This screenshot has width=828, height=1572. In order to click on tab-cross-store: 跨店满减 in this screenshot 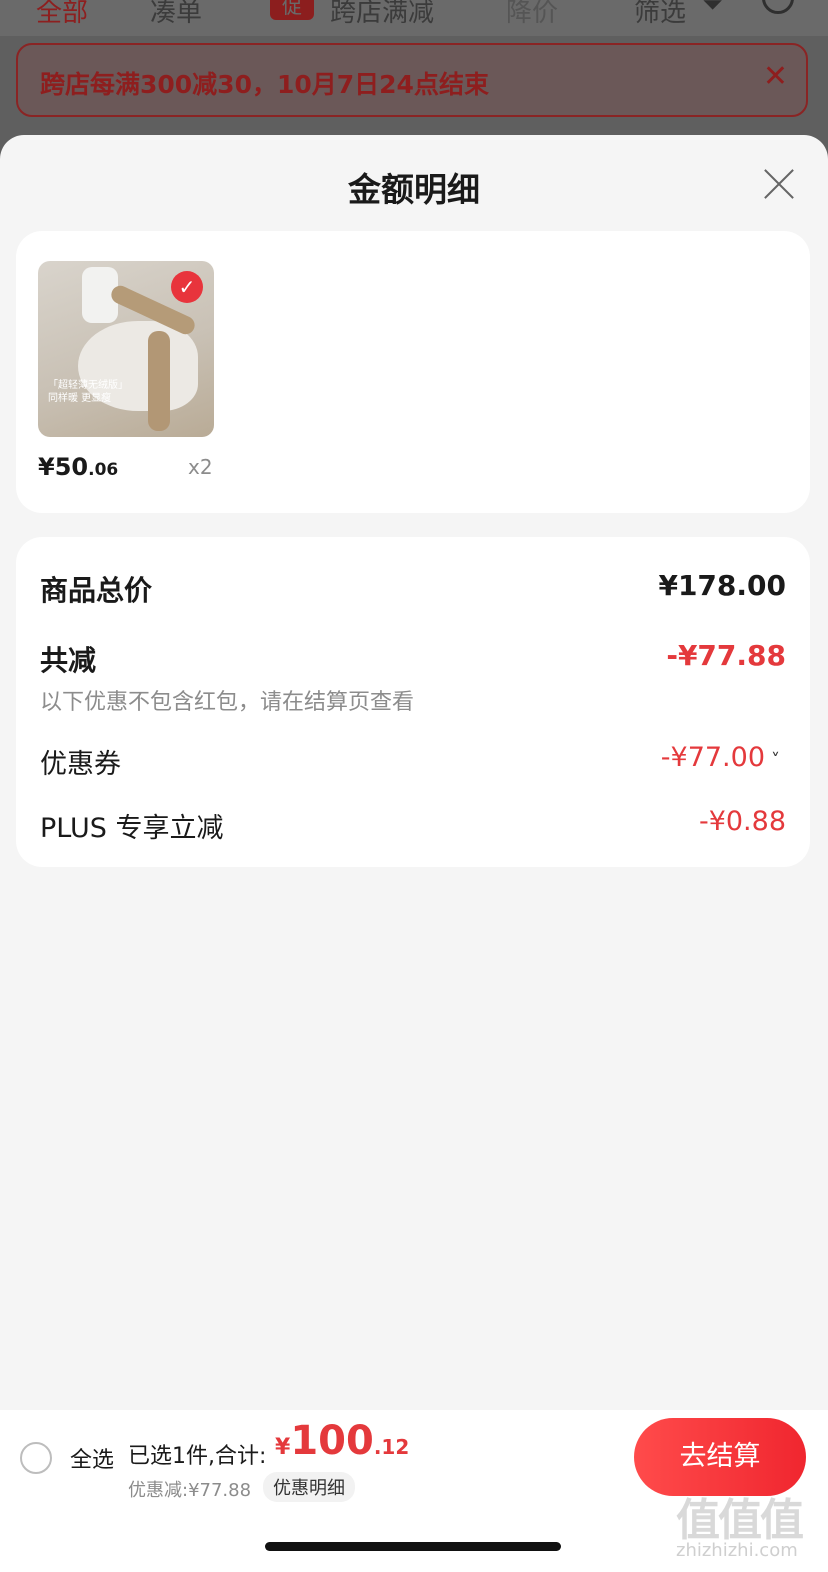, I will do `click(382, 14)`.